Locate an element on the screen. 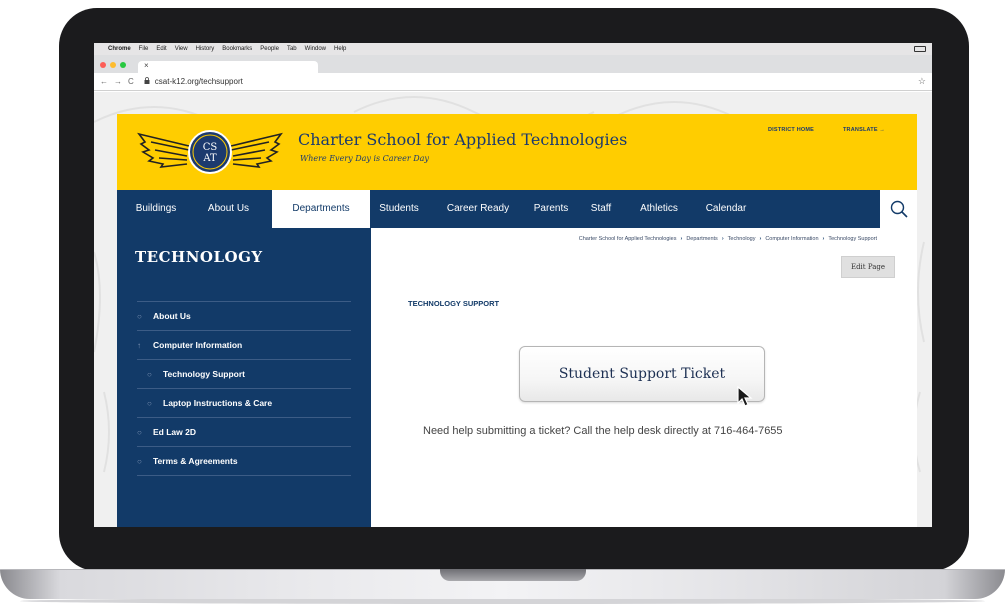  close-window-icon is located at coordinates (103, 65).